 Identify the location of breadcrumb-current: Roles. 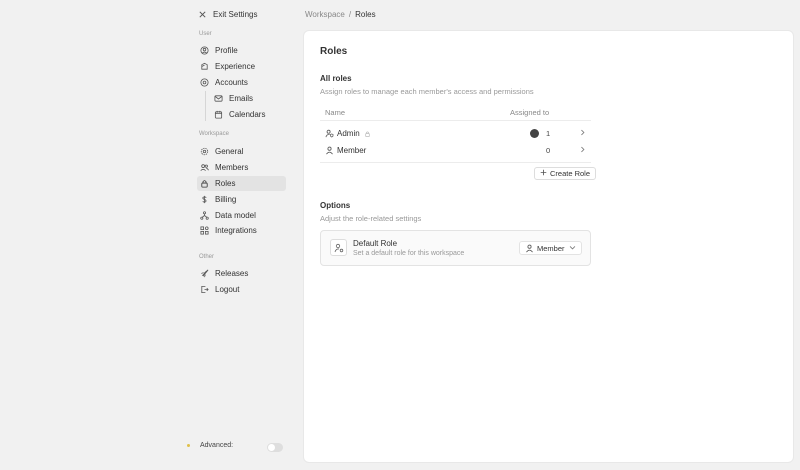
(365, 14).